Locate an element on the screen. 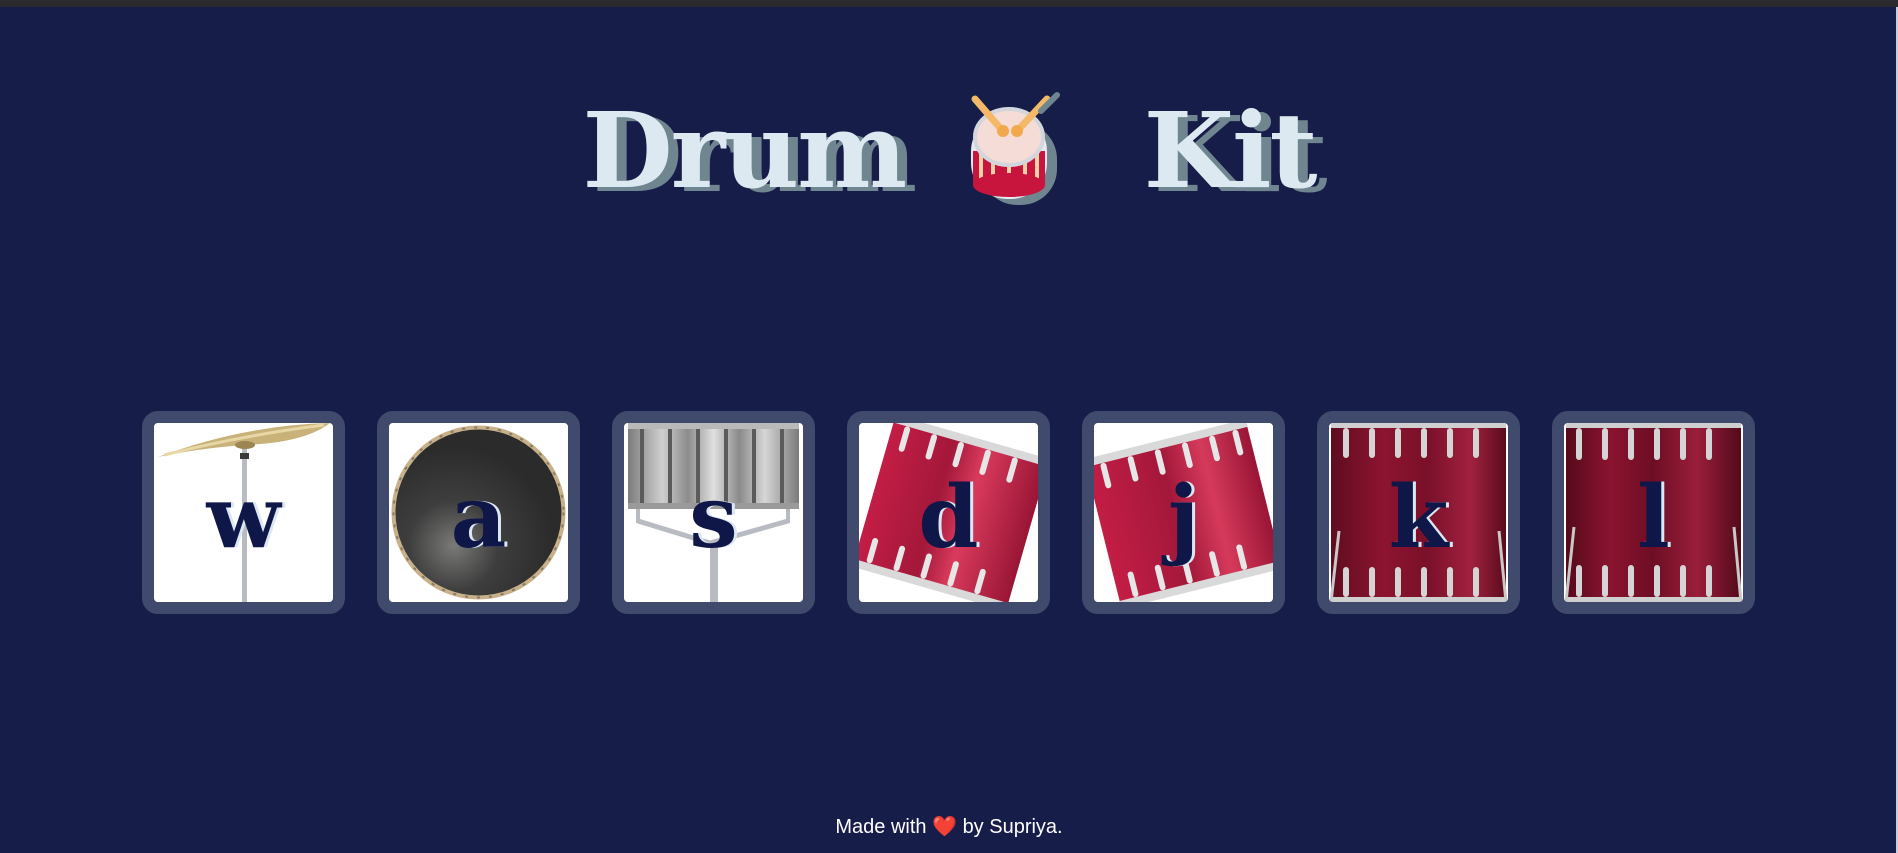 Image resolution: width=1898 pixels, height=853 pixels. drum-key-label: s is located at coordinates (713, 517).